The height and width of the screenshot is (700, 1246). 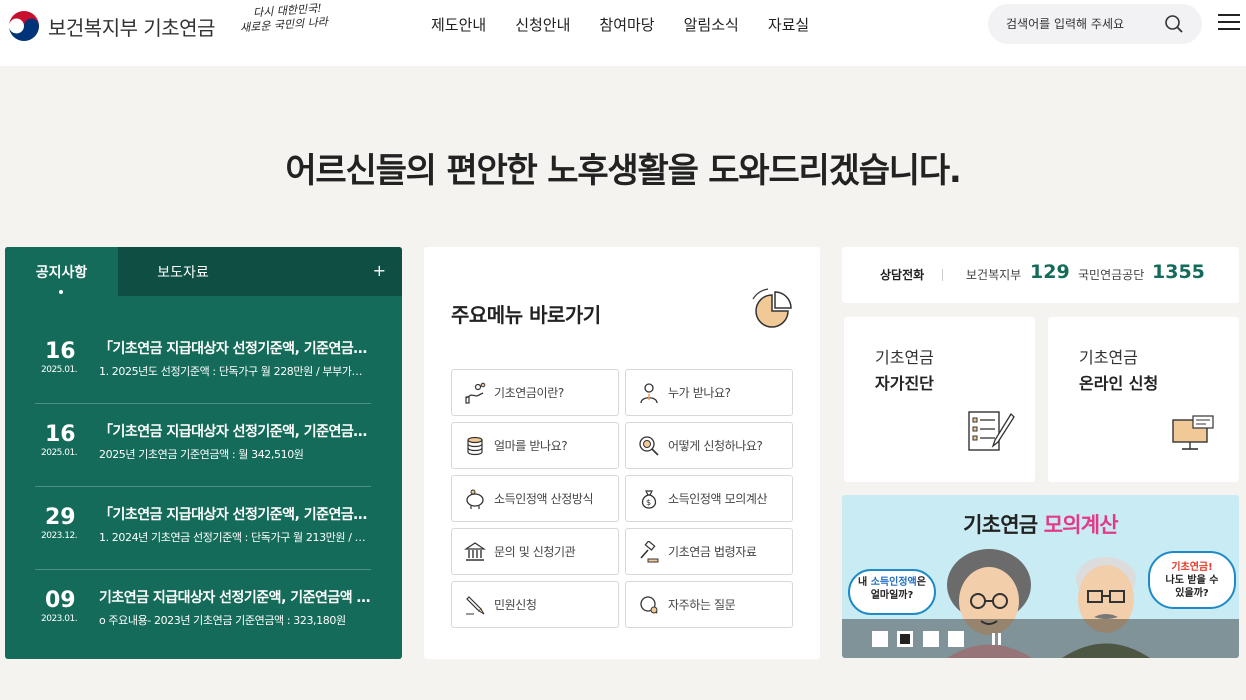 I want to click on nav-resources: 자료실, so click(x=788, y=24).